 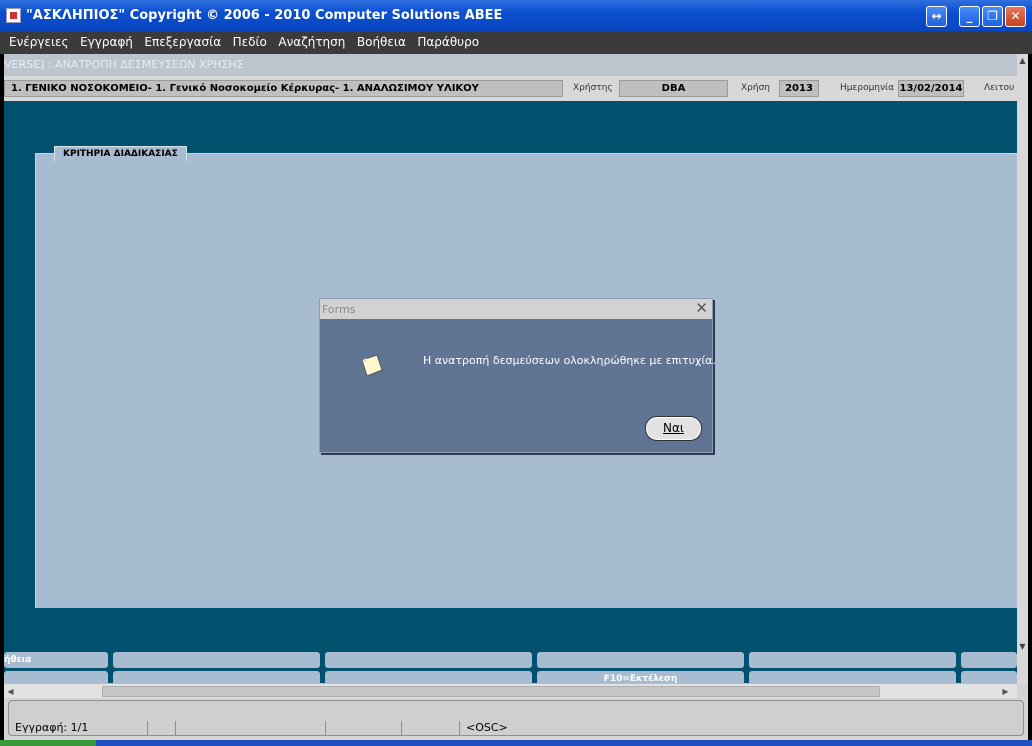 I want to click on dialog-title-bar: Forms ✕, so click(x=516, y=309).